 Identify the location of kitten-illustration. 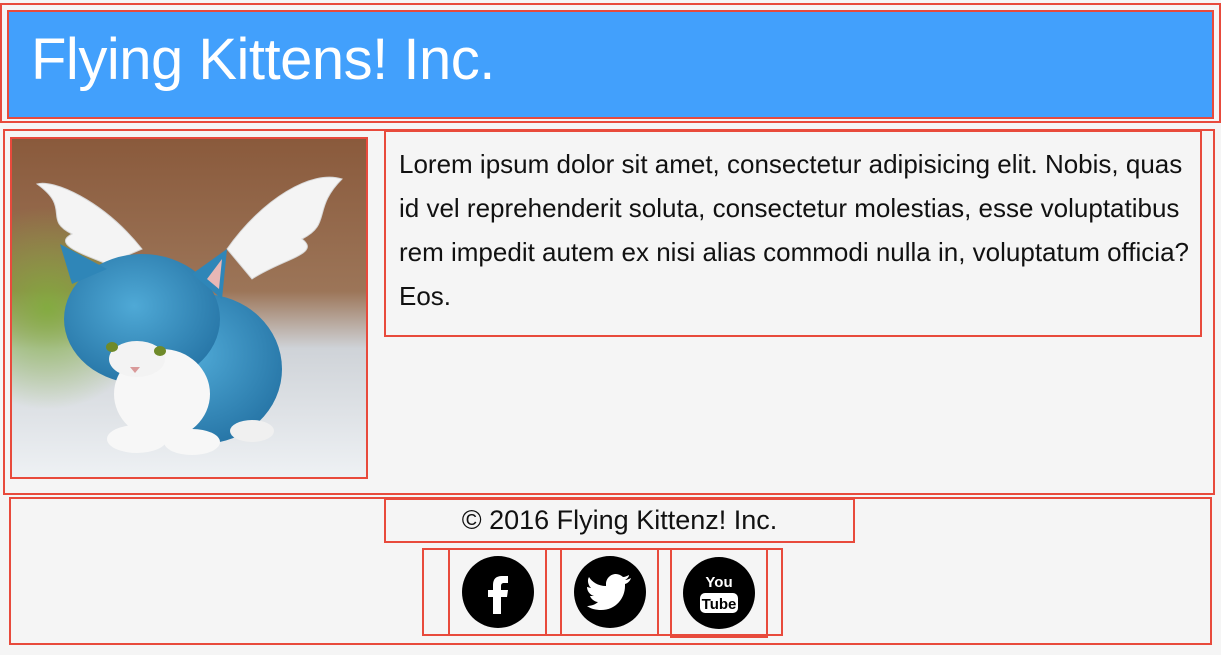
(189, 308).